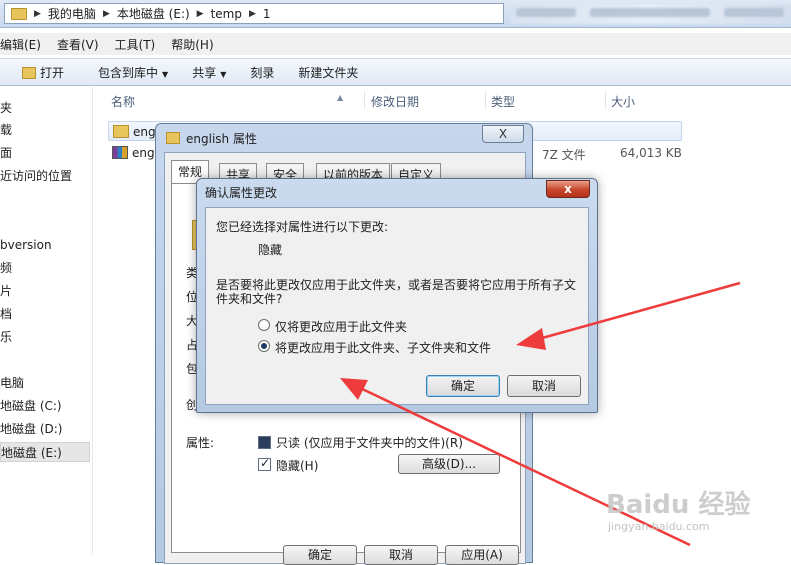 Image resolution: width=791 pixels, height=565 pixels. I want to click on column-type: 类型, so click(503, 101).